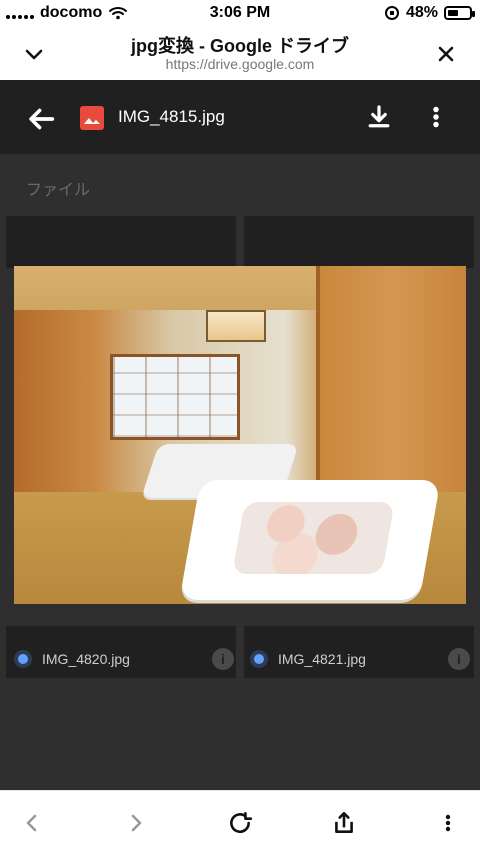  Describe the element at coordinates (379, 117) in the screenshot. I see `download-icon` at that location.